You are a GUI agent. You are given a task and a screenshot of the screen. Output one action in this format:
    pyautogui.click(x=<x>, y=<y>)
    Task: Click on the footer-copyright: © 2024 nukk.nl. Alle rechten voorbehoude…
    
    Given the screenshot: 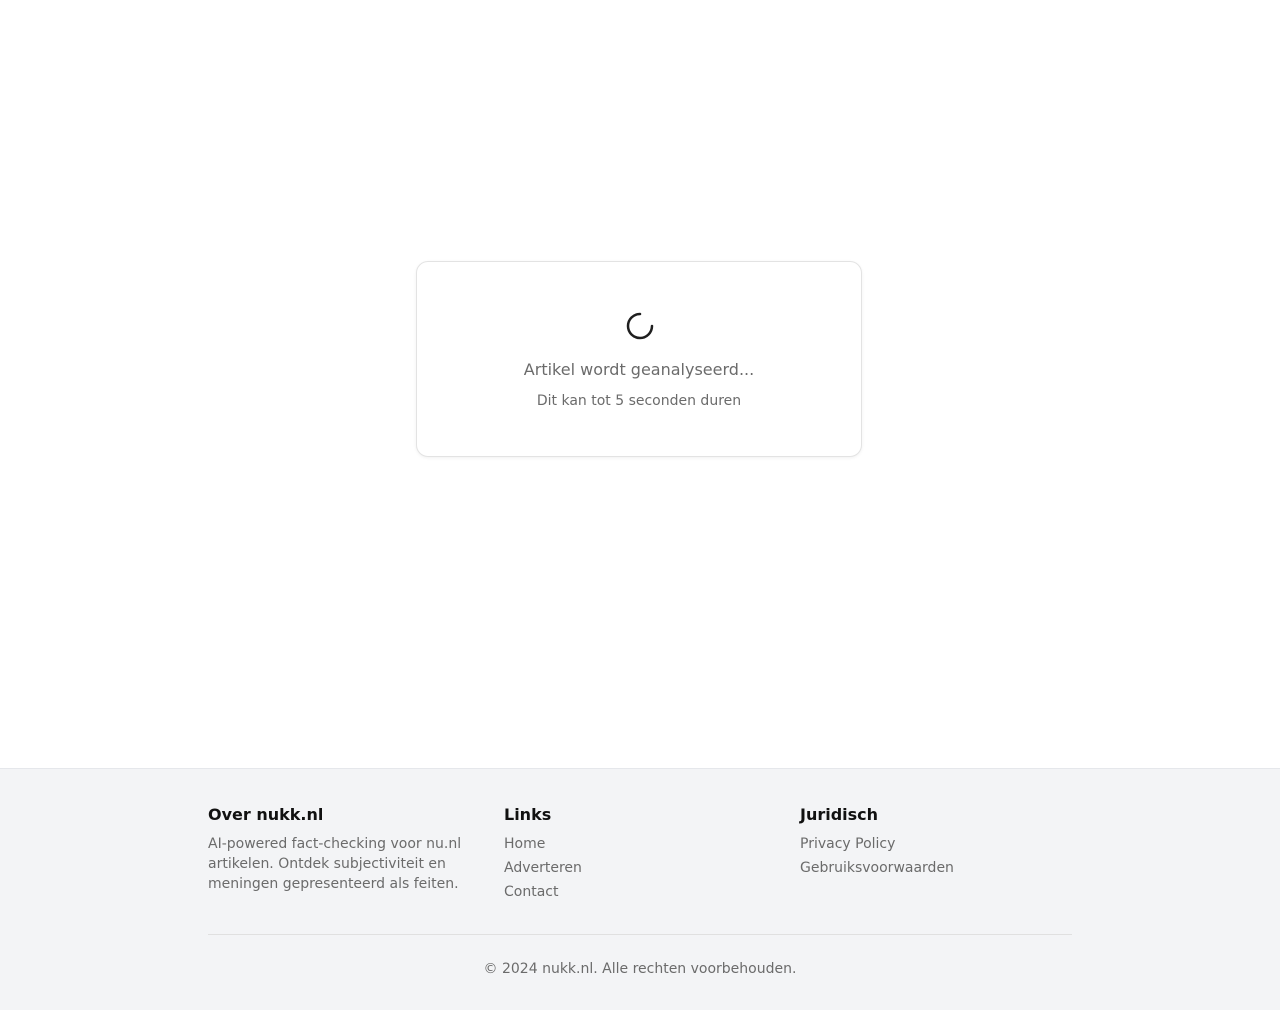 What is the action you would take?
    pyautogui.click(x=640, y=969)
    